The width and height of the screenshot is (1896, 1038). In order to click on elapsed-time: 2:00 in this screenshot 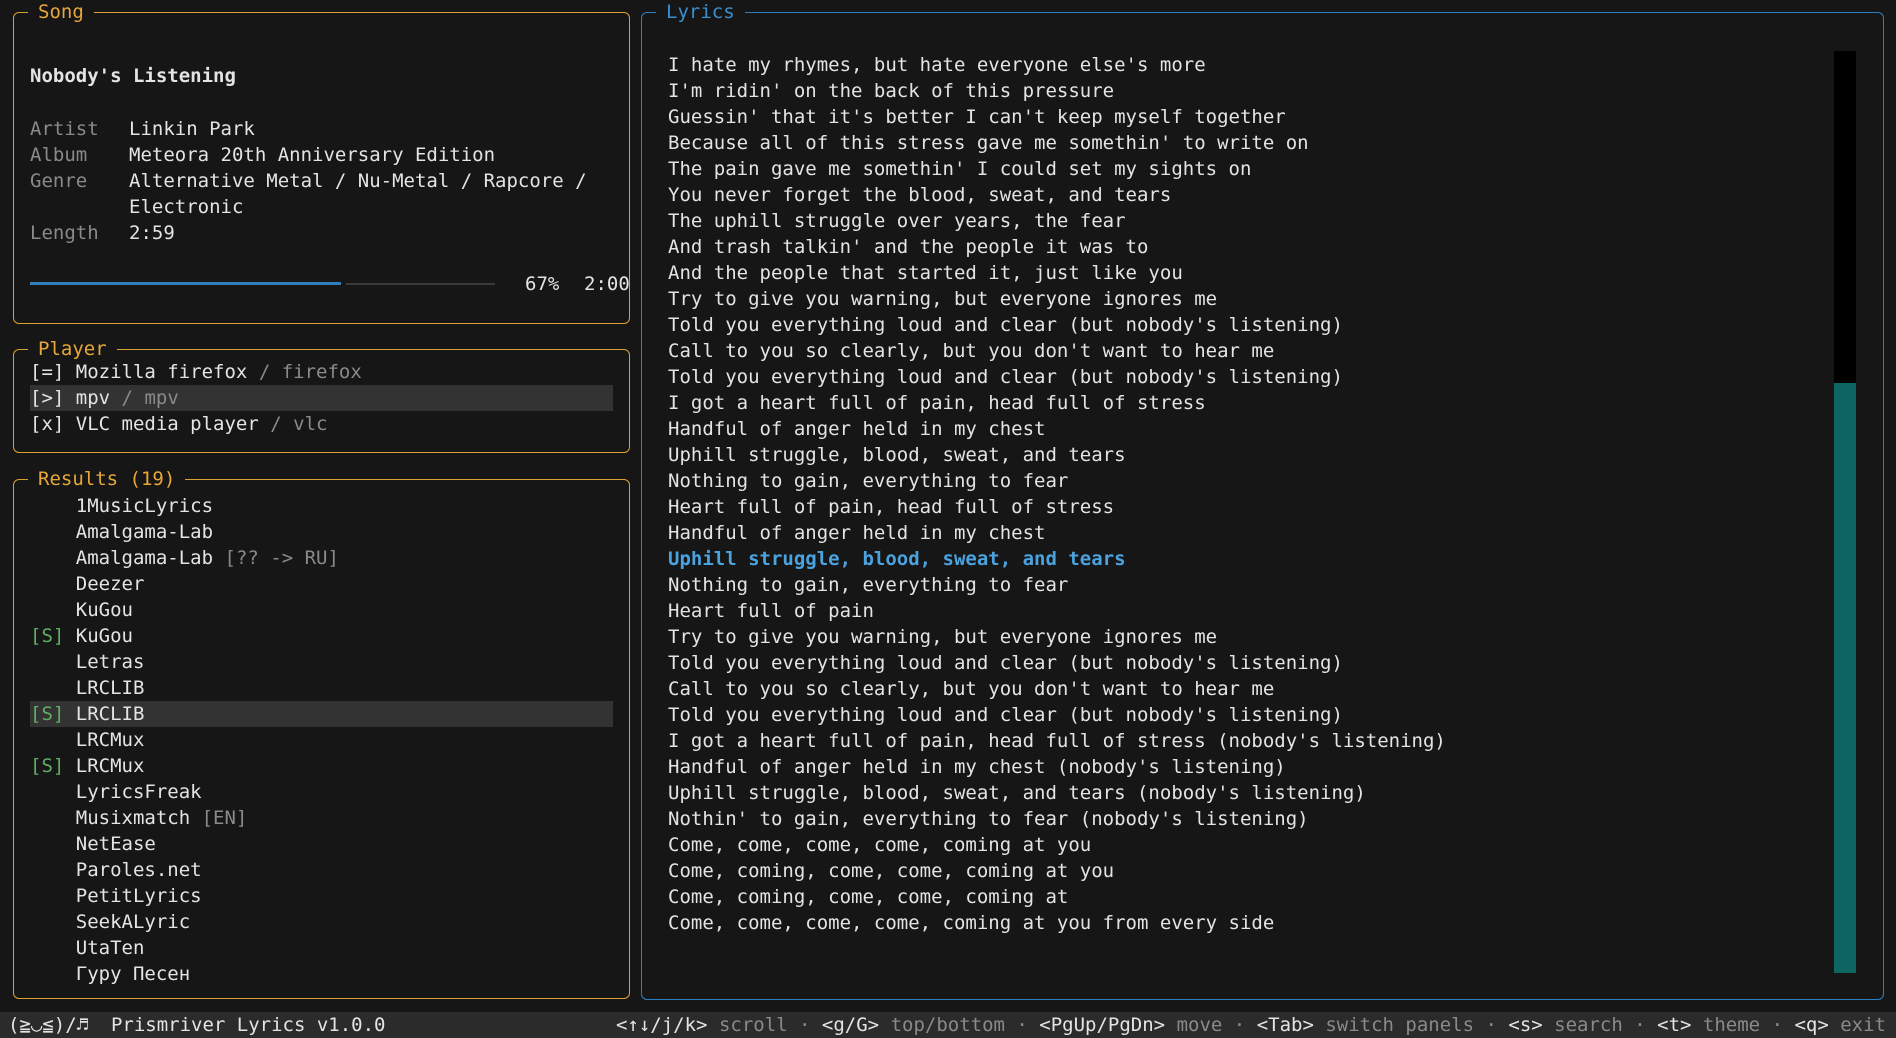, I will do `click(607, 284)`.